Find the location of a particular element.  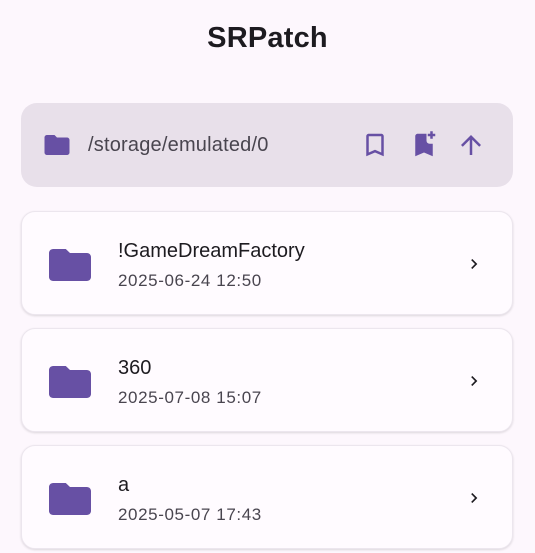

bookmark-add-icon is located at coordinates (425, 144).